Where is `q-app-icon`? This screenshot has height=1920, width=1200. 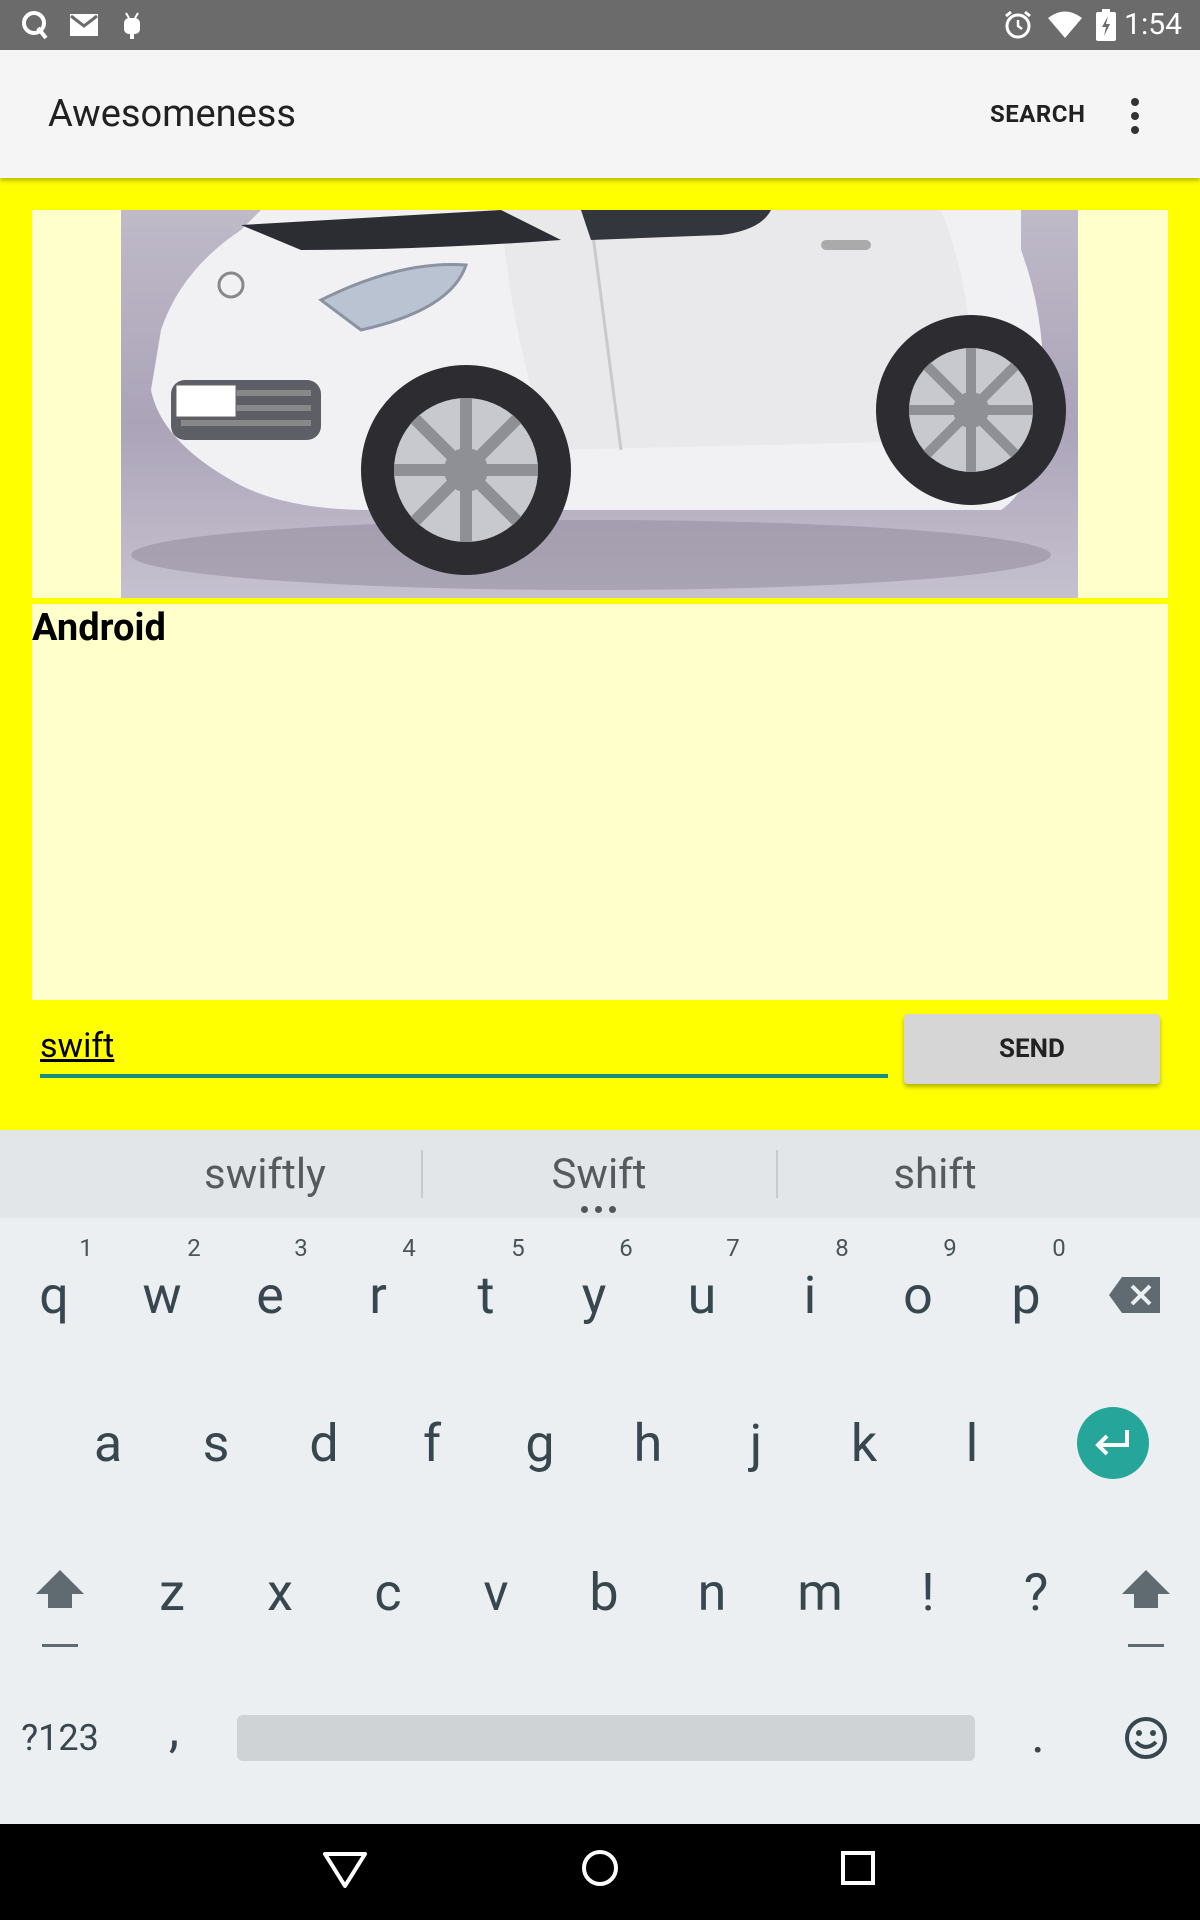
q-app-icon is located at coordinates (35, 25).